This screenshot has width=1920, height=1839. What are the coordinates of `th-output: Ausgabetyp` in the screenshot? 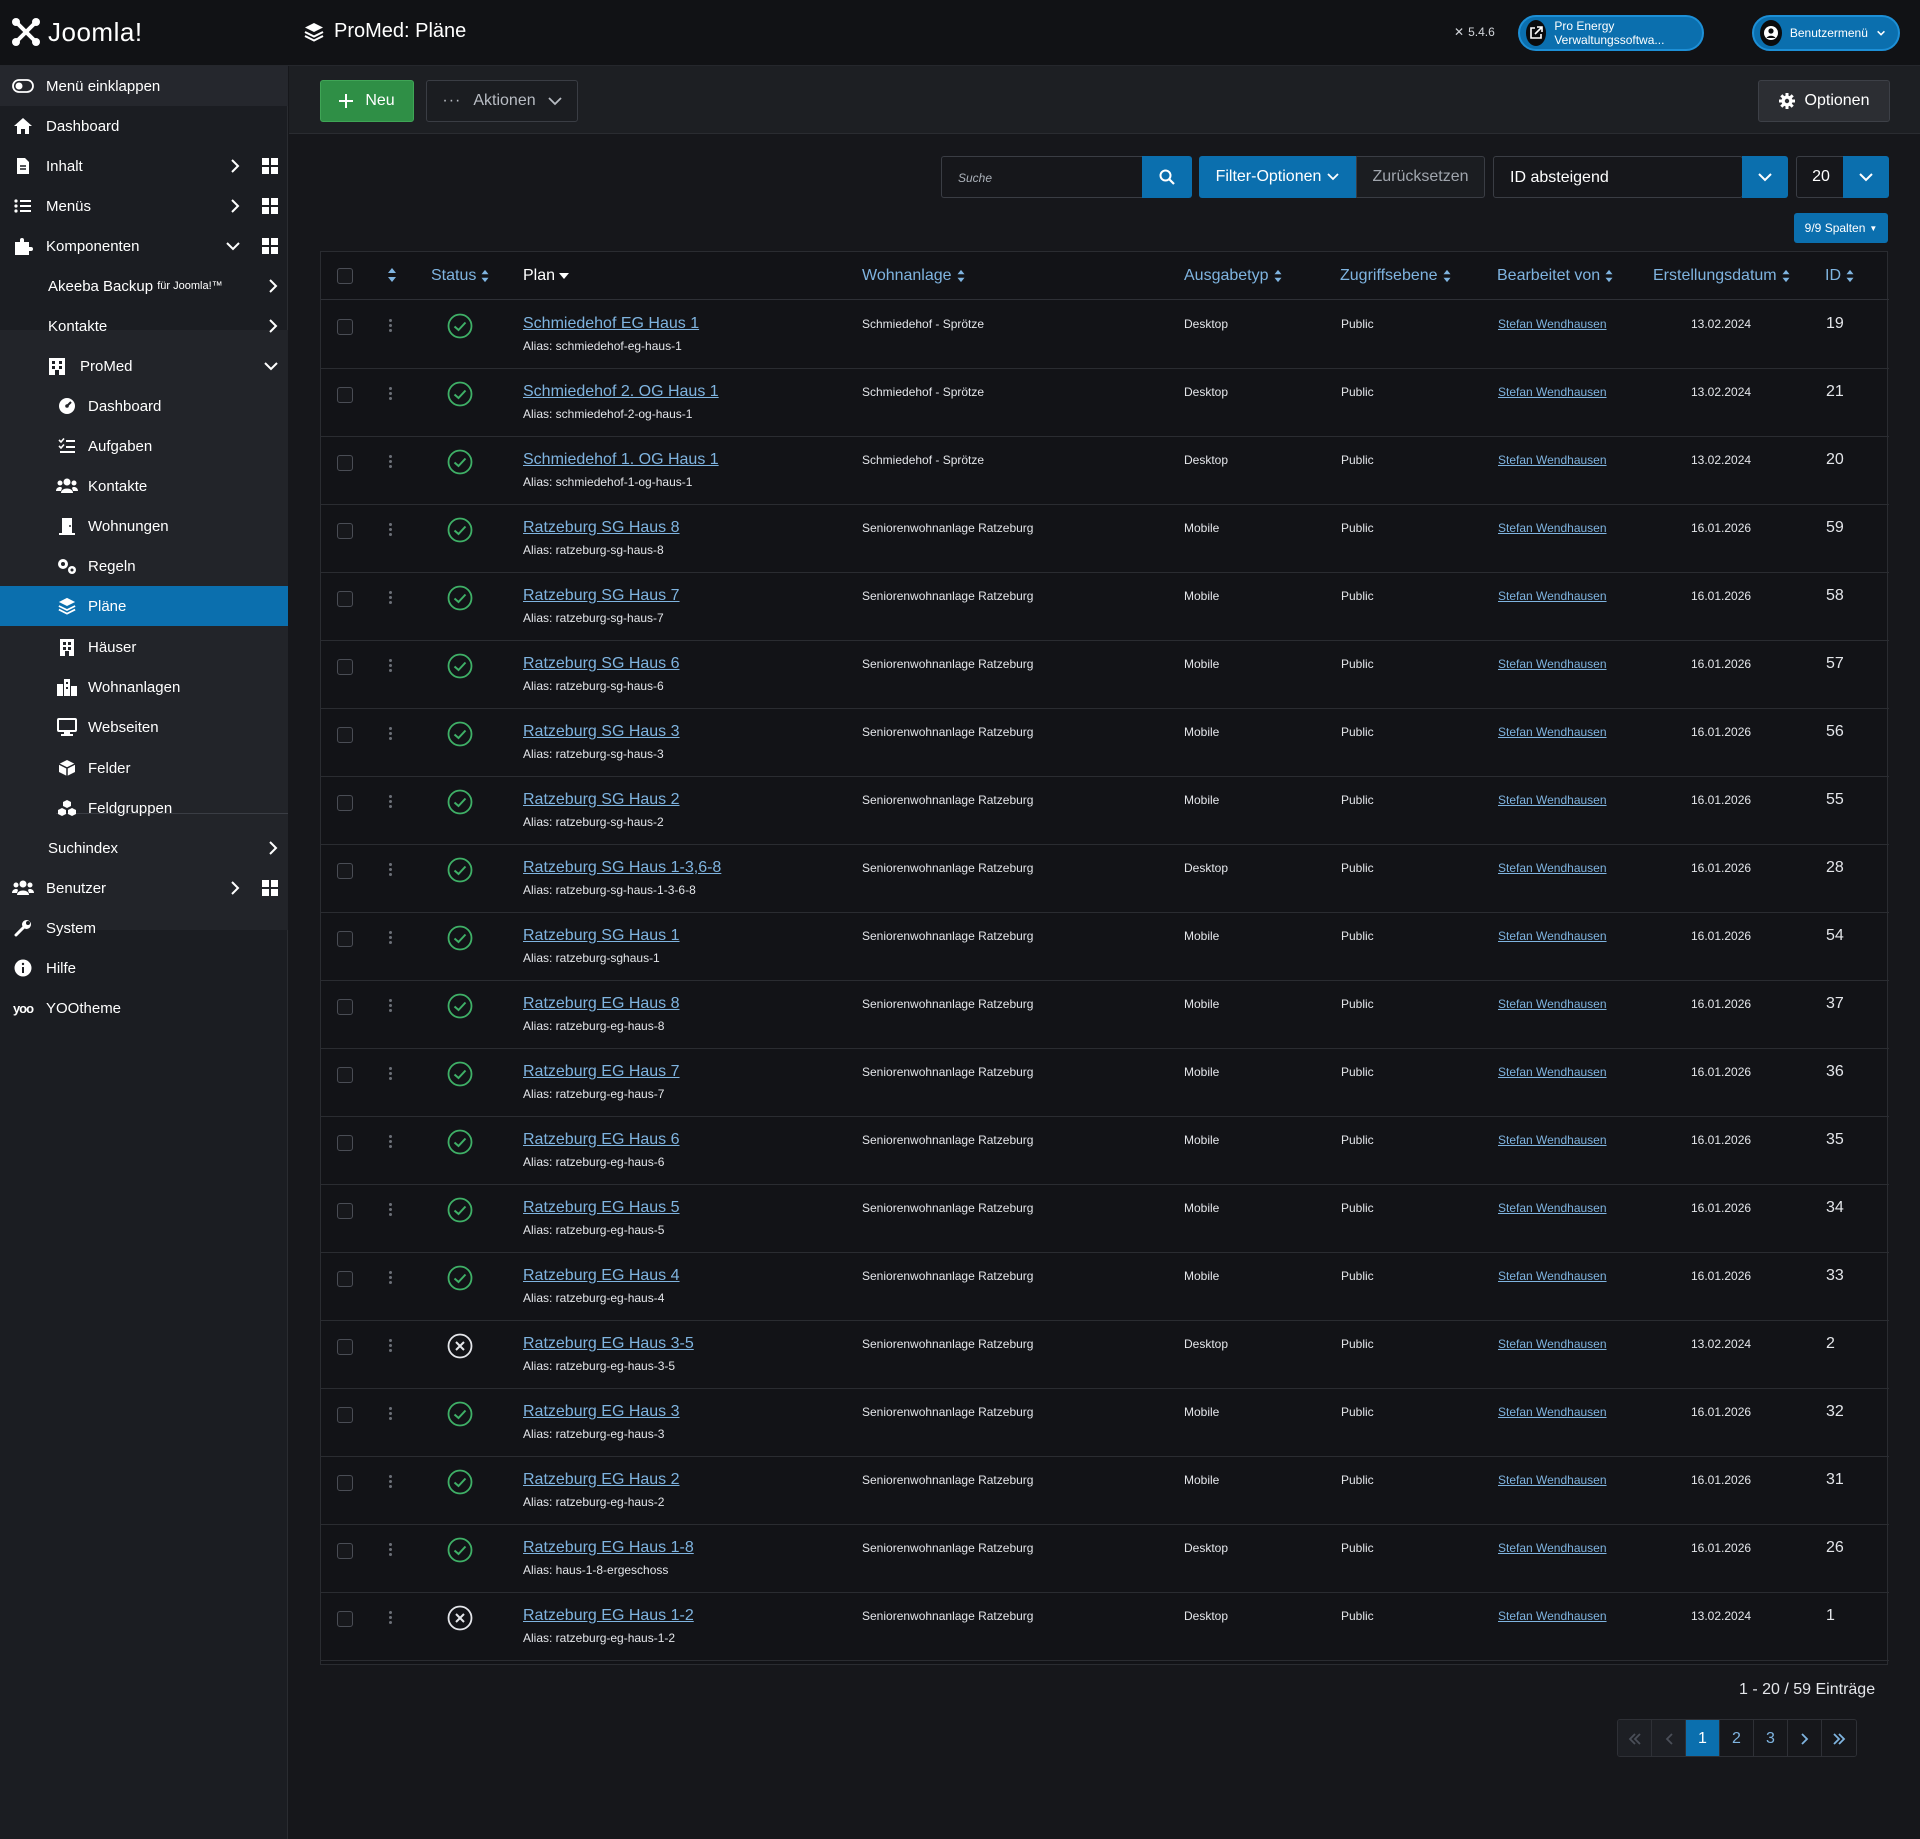 It's located at (1233, 276).